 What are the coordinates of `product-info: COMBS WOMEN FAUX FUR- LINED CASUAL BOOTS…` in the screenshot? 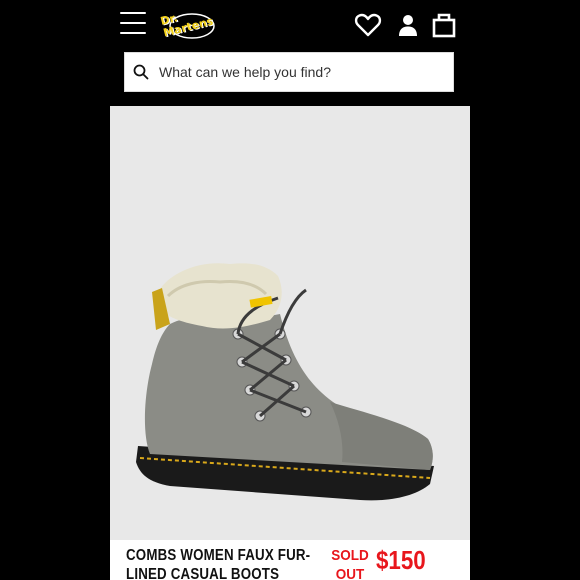 It's located at (290, 560).